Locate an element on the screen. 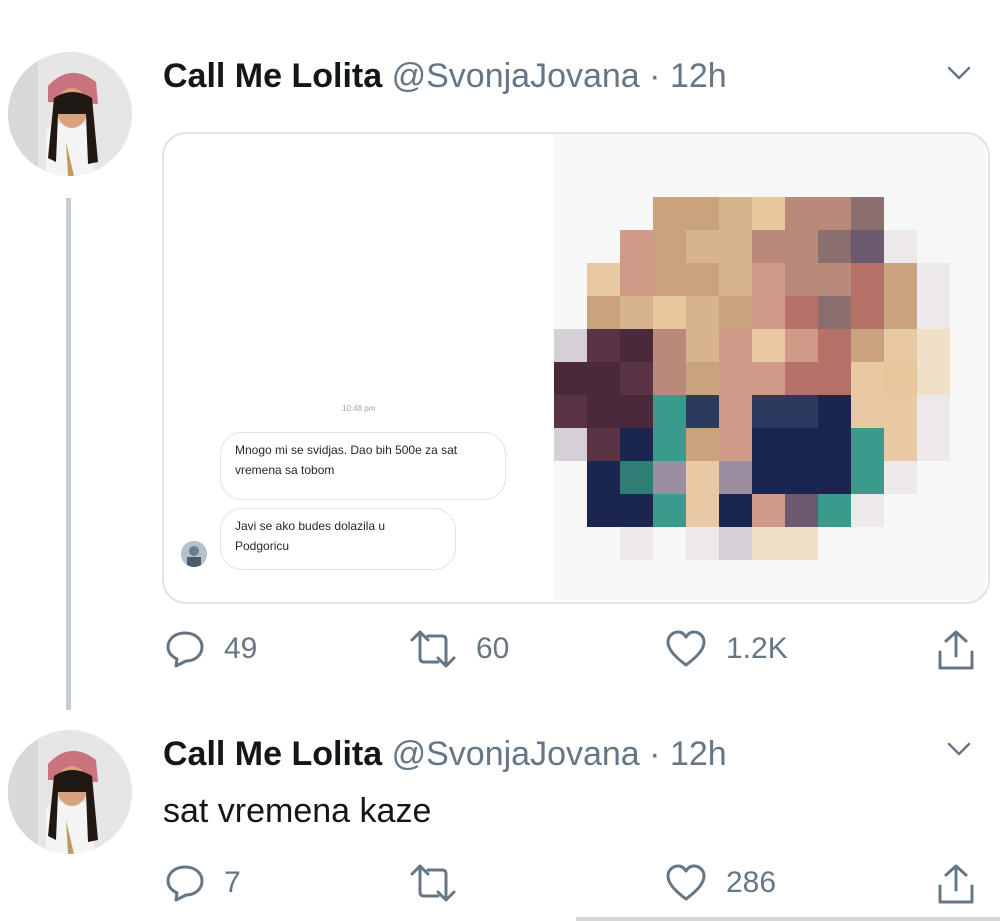 Image resolution: width=1000 pixels, height=921 pixels. retweet-icon is located at coordinates (433, 883).